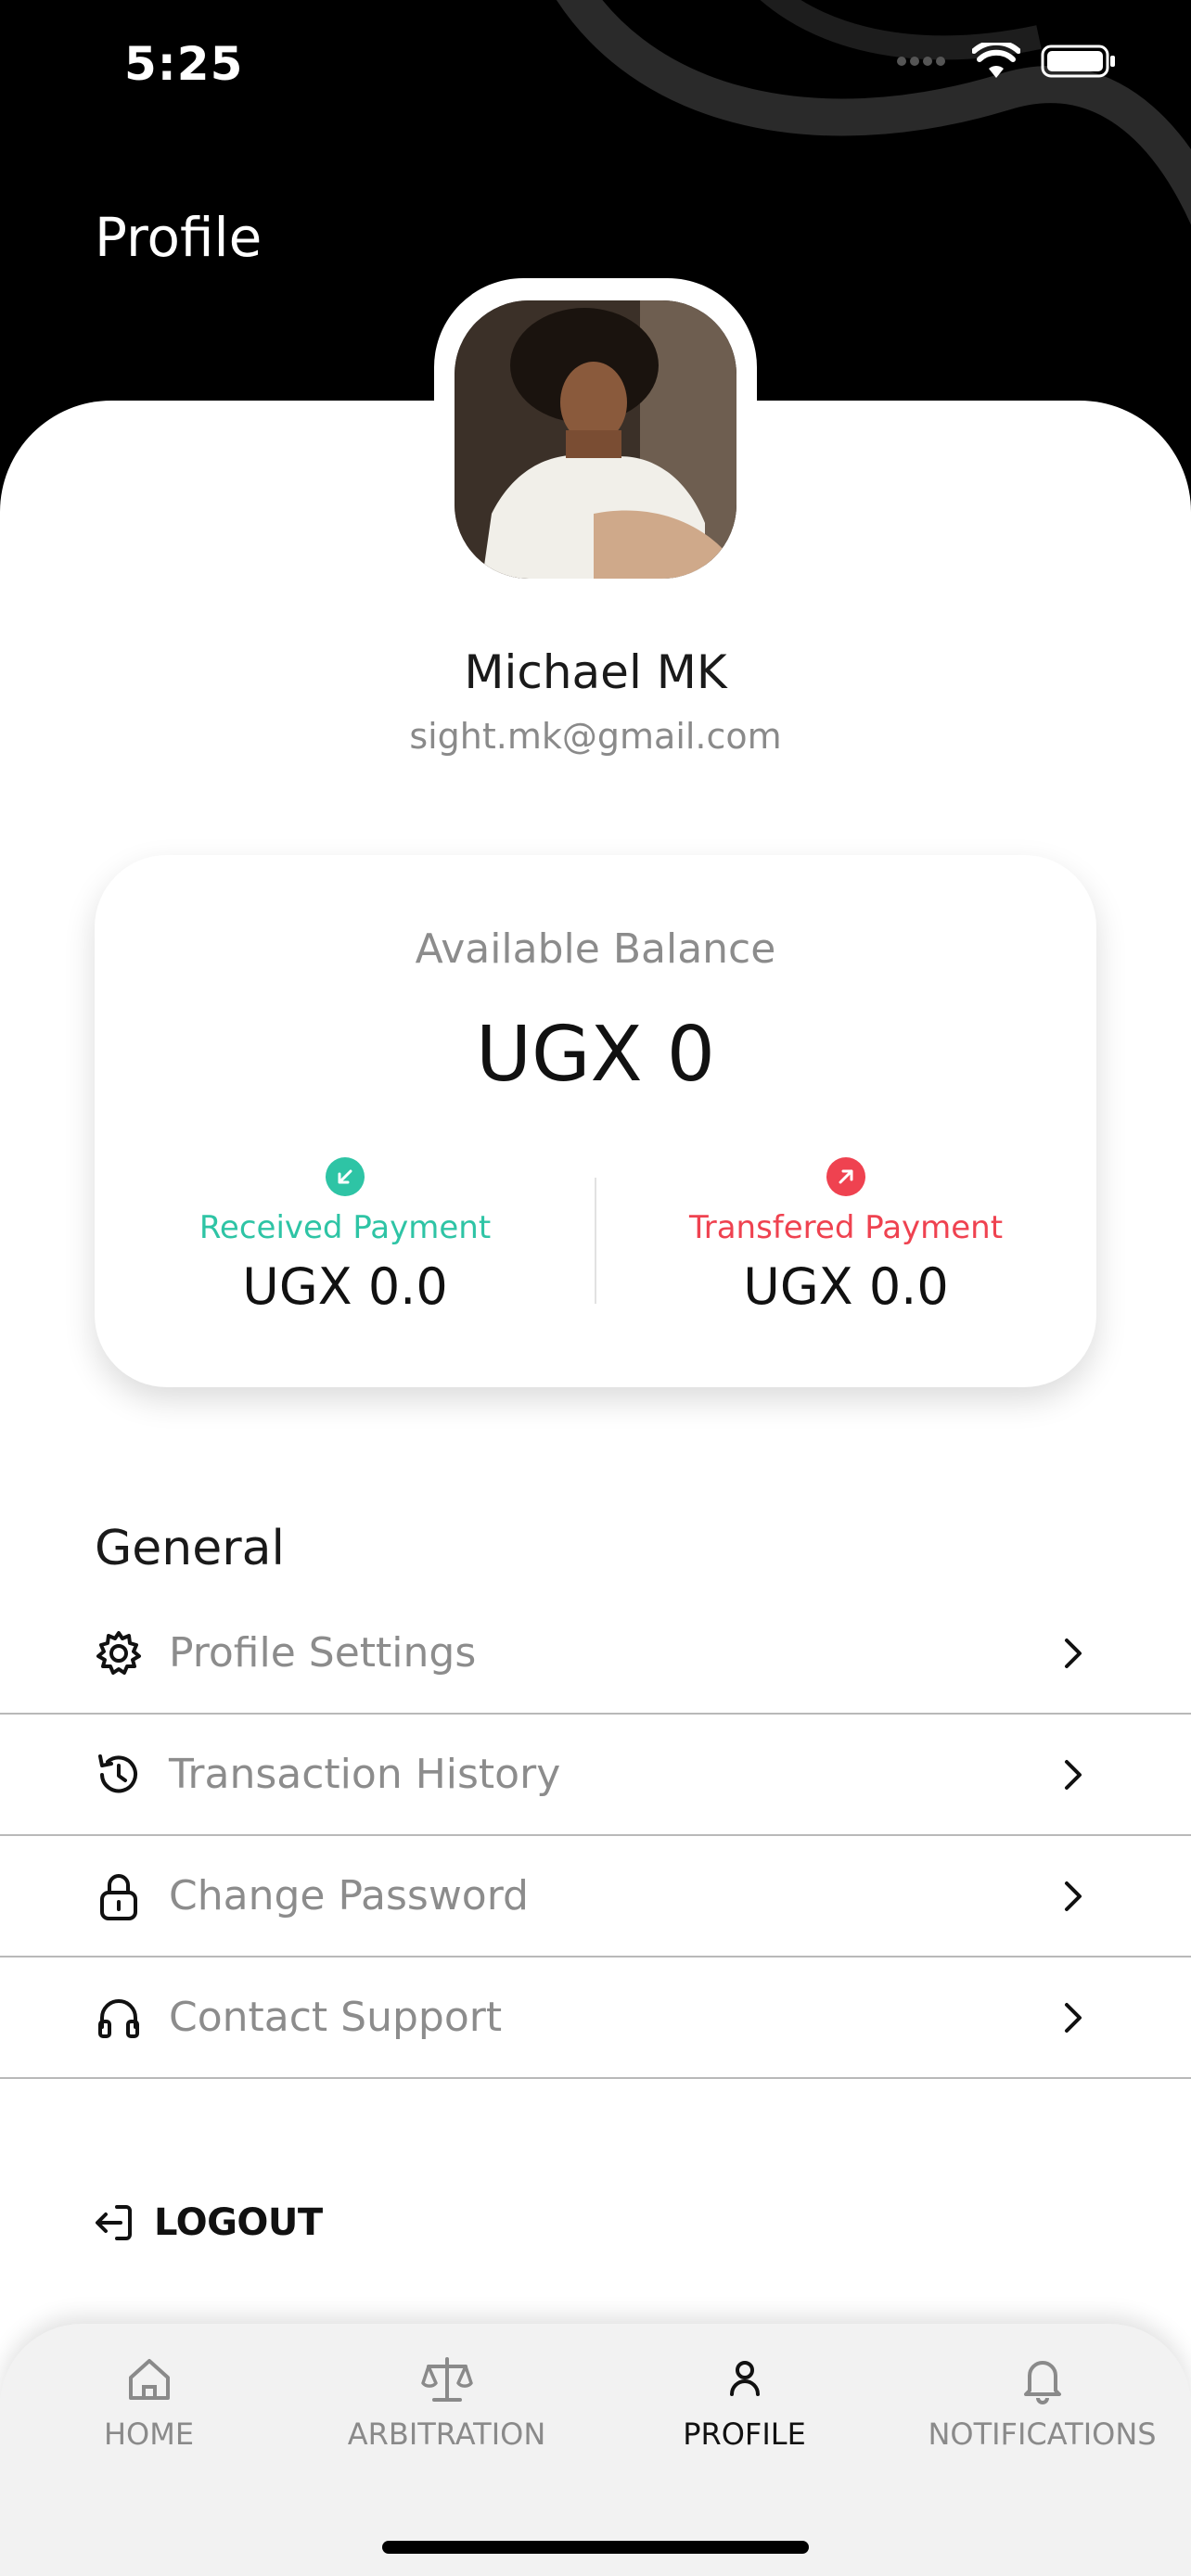 The image size is (1191, 2576). Describe the element at coordinates (595, 672) in the screenshot. I see `user-name: Michael MK` at that location.